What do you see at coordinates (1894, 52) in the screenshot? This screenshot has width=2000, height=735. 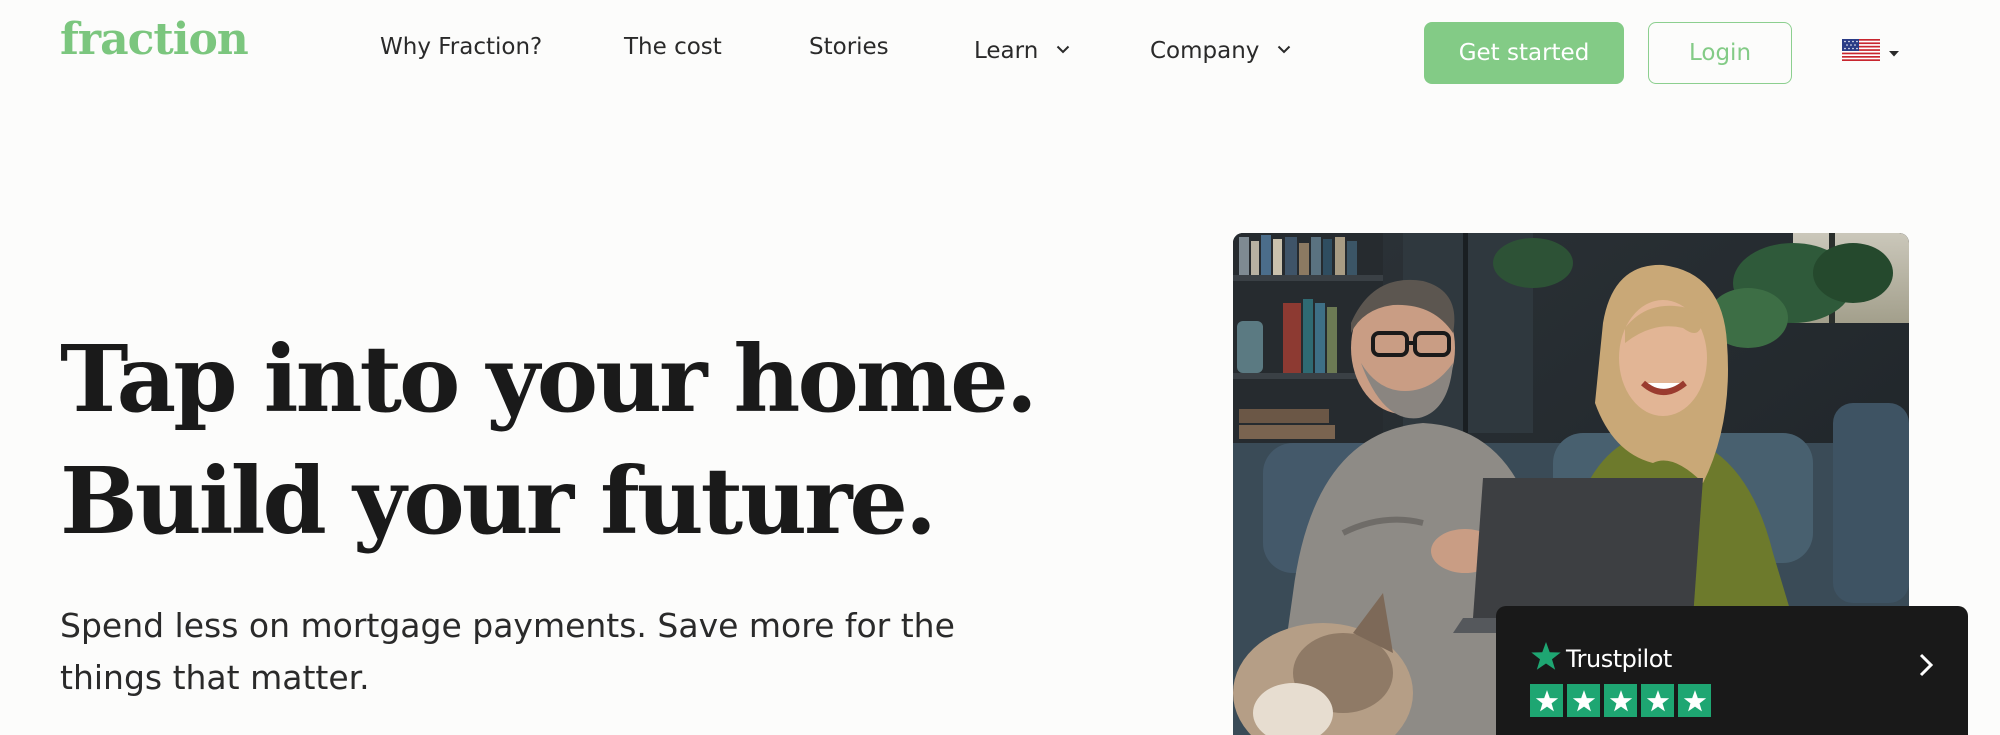 I see `caret-down-icon` at bounding box center [1894, 52].